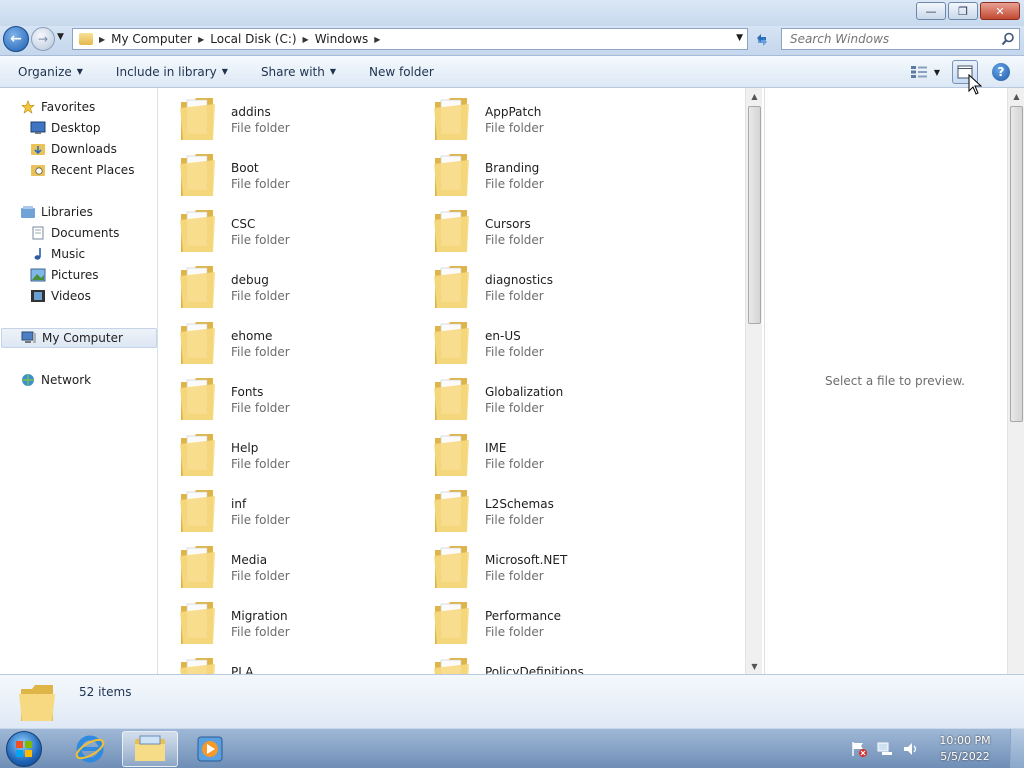  I want to click on file-name: Help, so click(245, 448).